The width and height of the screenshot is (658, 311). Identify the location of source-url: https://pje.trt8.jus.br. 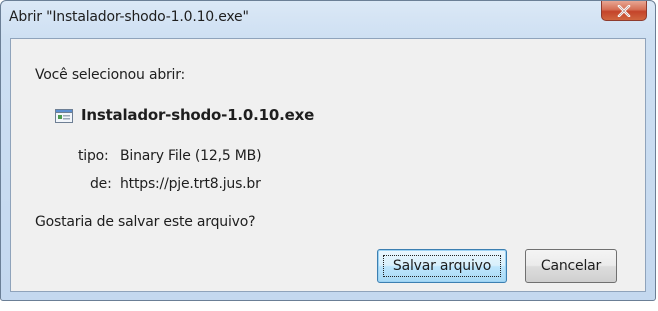
(190, 184).